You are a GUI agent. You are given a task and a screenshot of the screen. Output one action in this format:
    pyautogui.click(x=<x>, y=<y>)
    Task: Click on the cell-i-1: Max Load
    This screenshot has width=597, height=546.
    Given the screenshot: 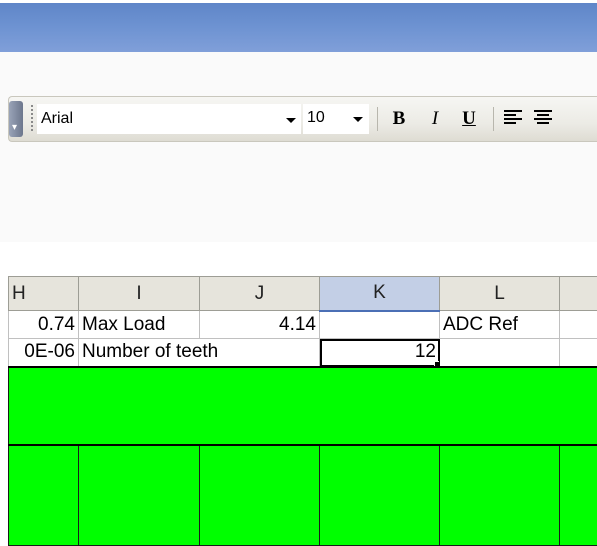 What is the action you would take?
    pyautogui.click(x=139, y=325)
    